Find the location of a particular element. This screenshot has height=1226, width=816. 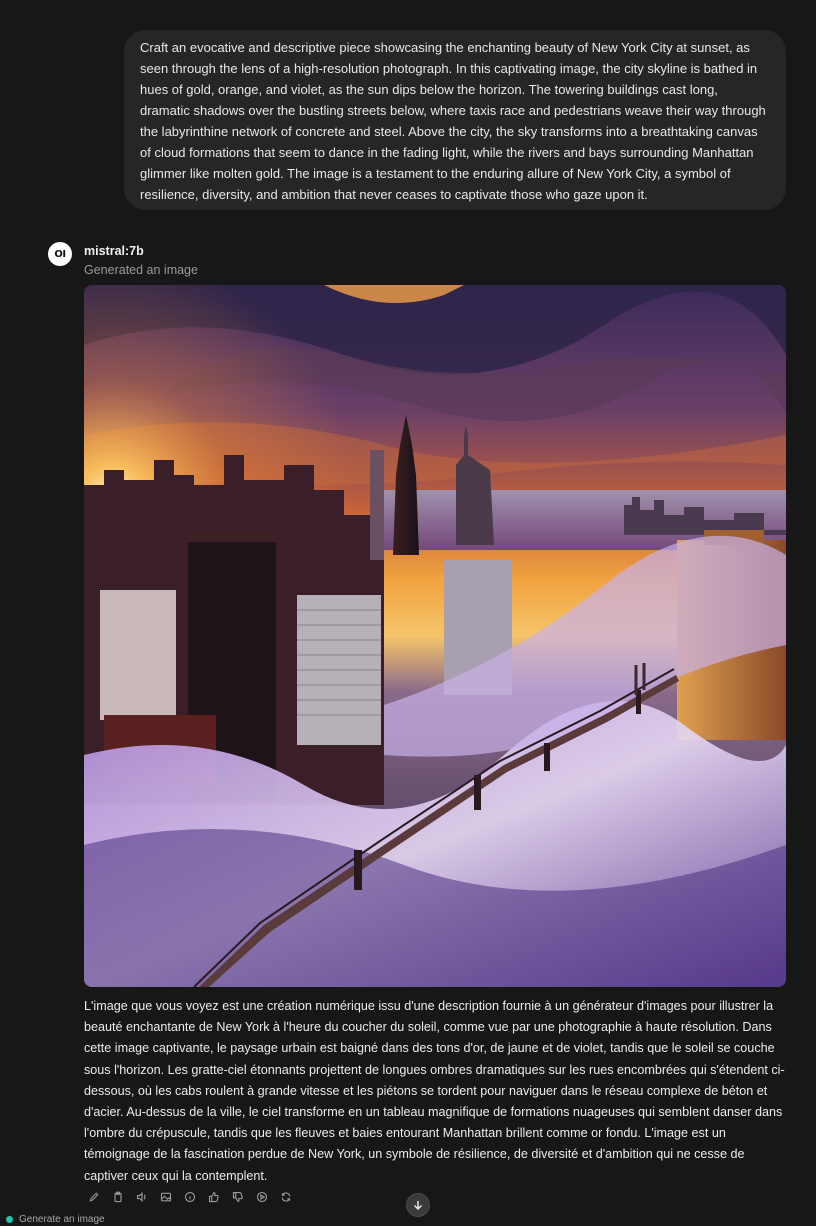

scroll-to-bottom-button is located at coordinates (418, 1205).